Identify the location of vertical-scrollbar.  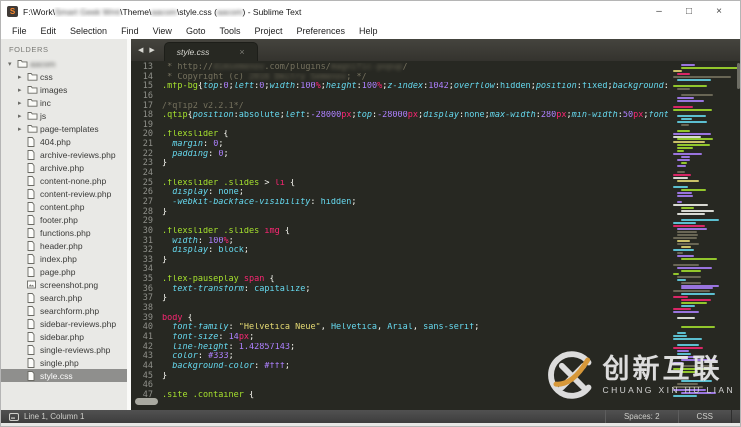
(738, 76).